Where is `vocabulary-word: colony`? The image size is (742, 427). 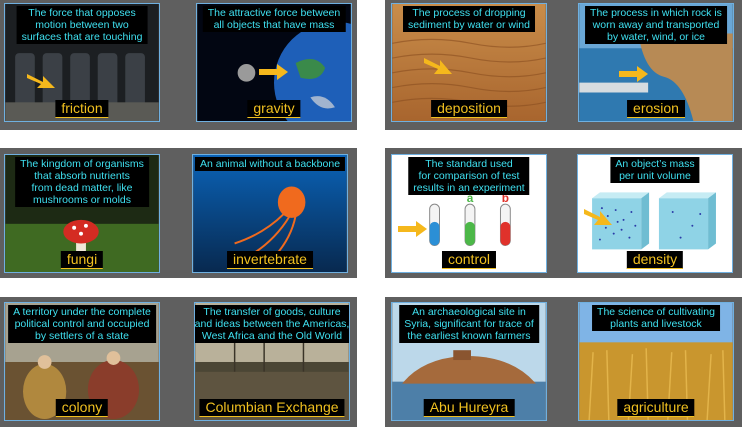 vocabulary-word: colony is located at coordinates (82, 408).